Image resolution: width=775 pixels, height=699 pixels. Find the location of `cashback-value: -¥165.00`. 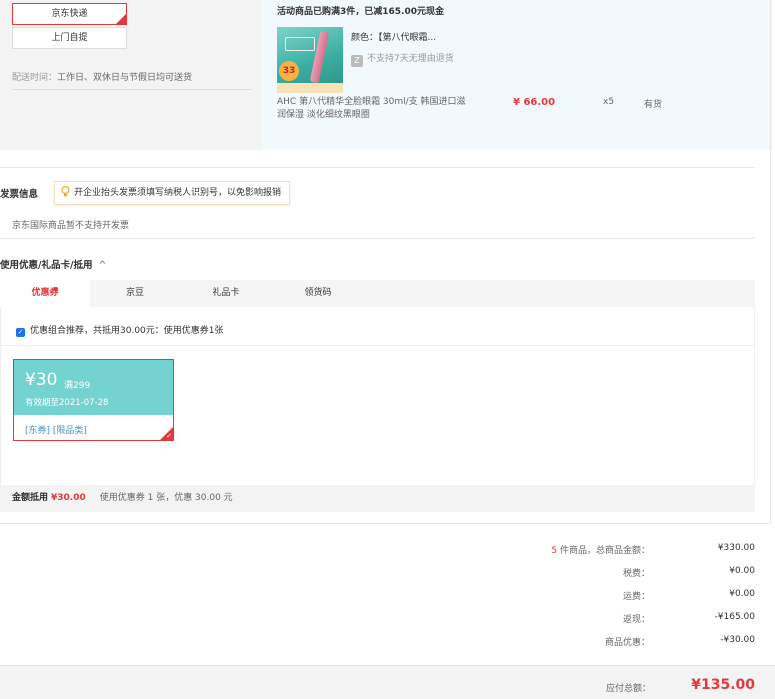

cashback-value: -¥165.00 is located at coordinates (734, 617).